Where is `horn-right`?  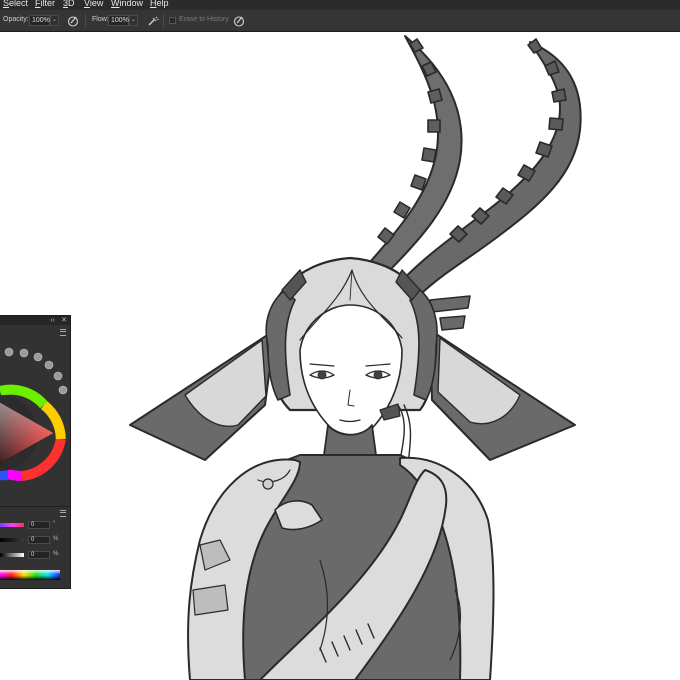
horn-right is located at coordinates (489, 168).